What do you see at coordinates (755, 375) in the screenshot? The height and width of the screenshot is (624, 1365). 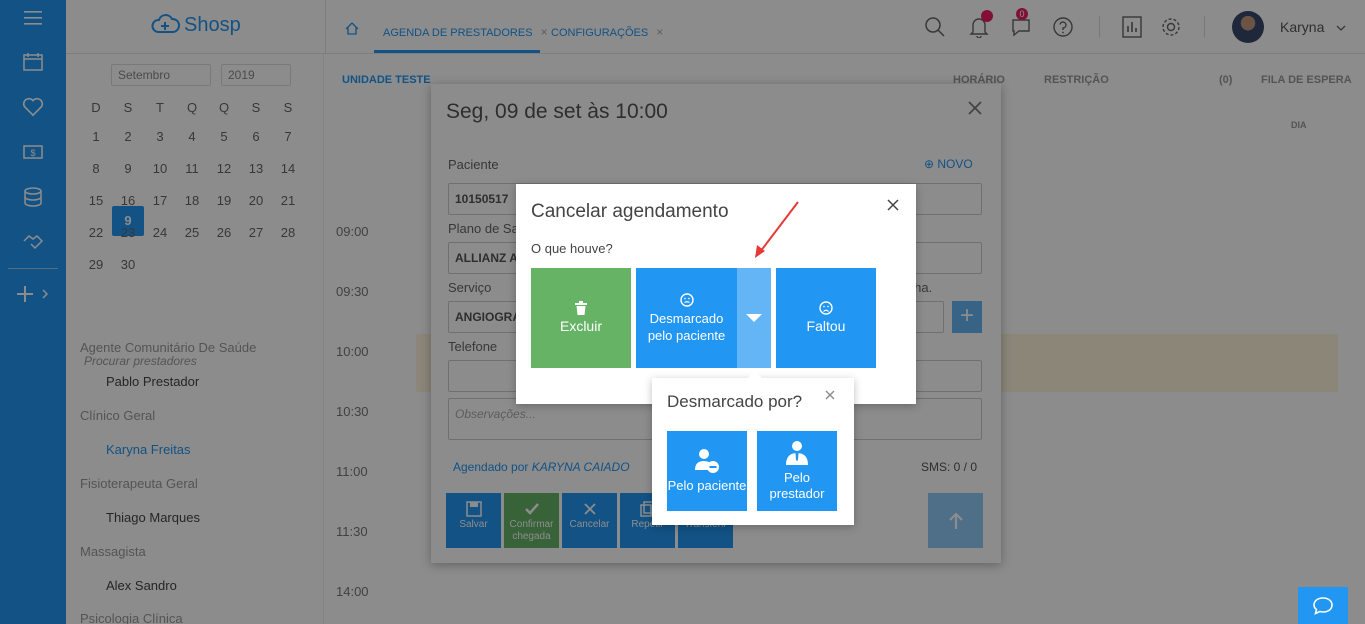 I see `popover-arrow` at bounding box center [755, 375].